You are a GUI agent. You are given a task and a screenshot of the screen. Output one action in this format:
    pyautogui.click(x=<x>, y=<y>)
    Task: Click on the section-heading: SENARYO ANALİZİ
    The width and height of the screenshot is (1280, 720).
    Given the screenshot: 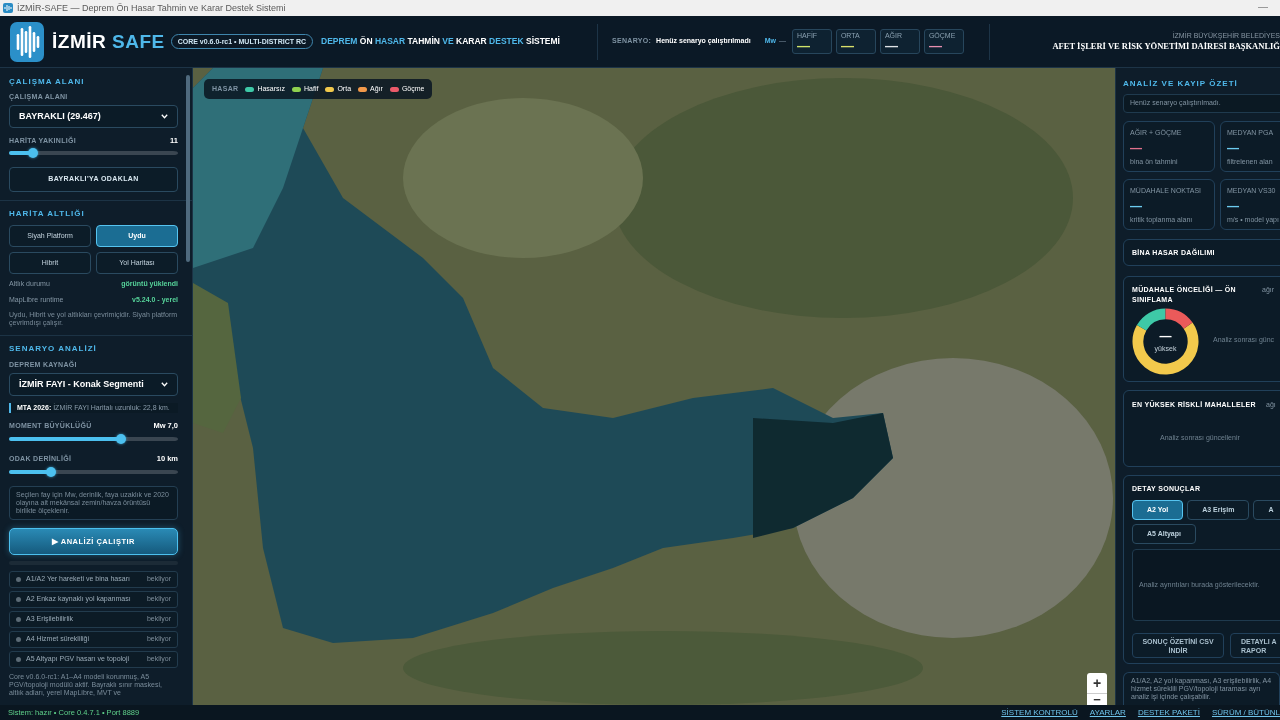 What is the action you would take?
    pyautogui.click(x=53, y=348)
    